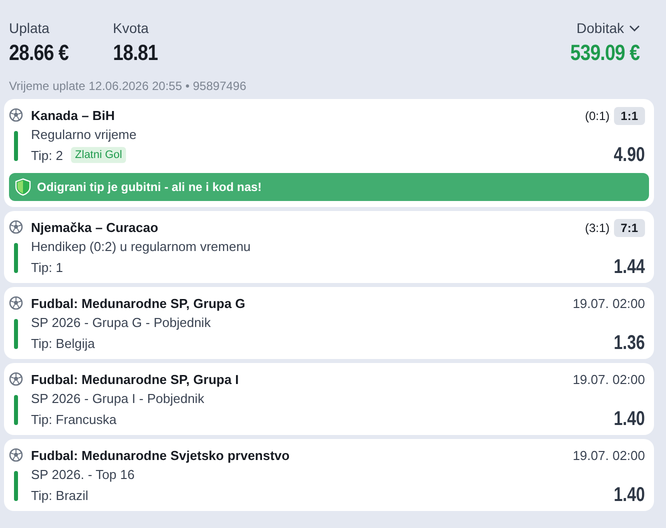 The image size is (666, 528). Describe the element at coordinates (629, 115) in the screenshot. I see `final-score: 1:1` at that location.